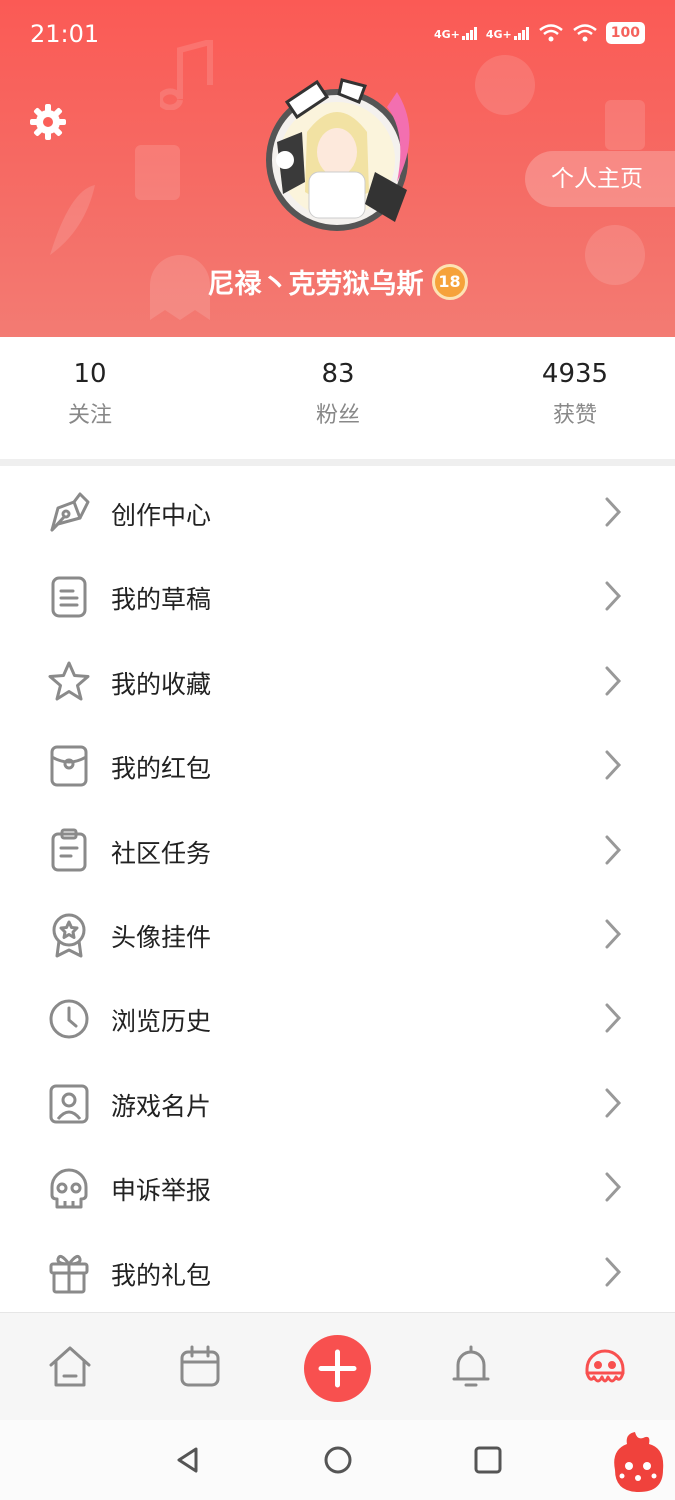 The image size is (675, 1500). What do you see at coordinates (72, 220) in the screenshot?
I see `feather-doodle-icon` at bounding box center [72, 220].